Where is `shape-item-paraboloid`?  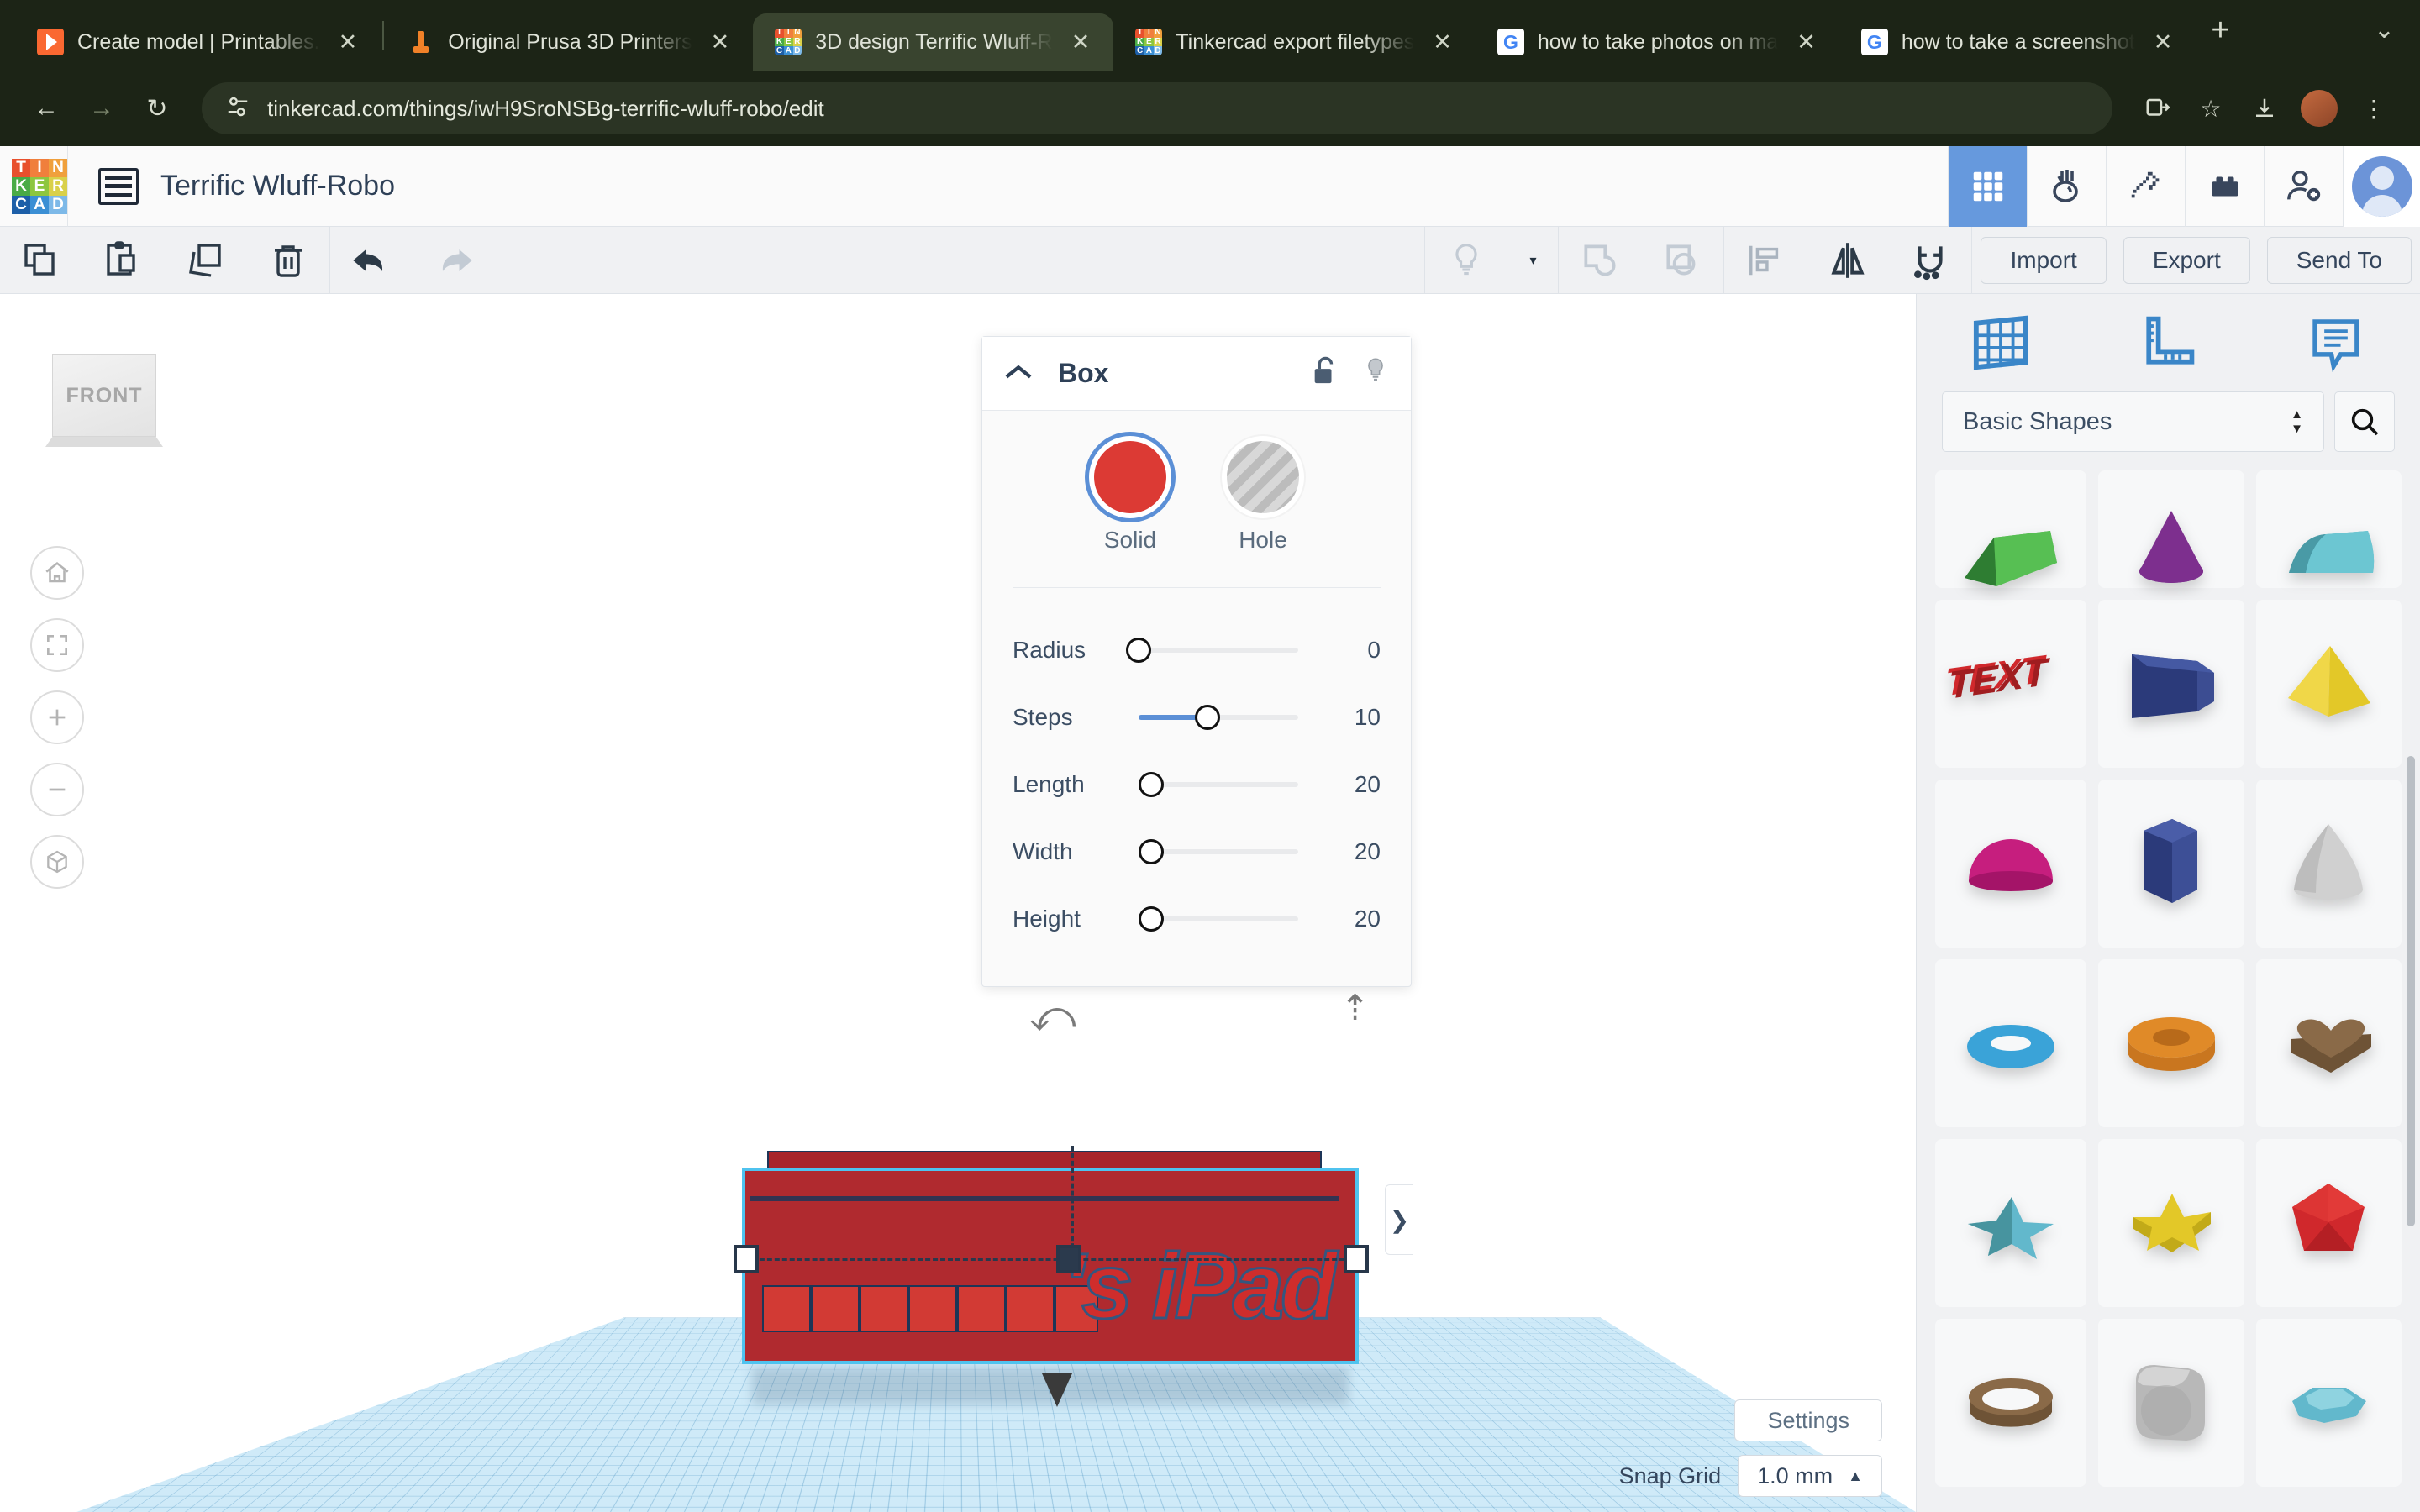
shape-item-paraboloid is located at coordinates (2329, 864).